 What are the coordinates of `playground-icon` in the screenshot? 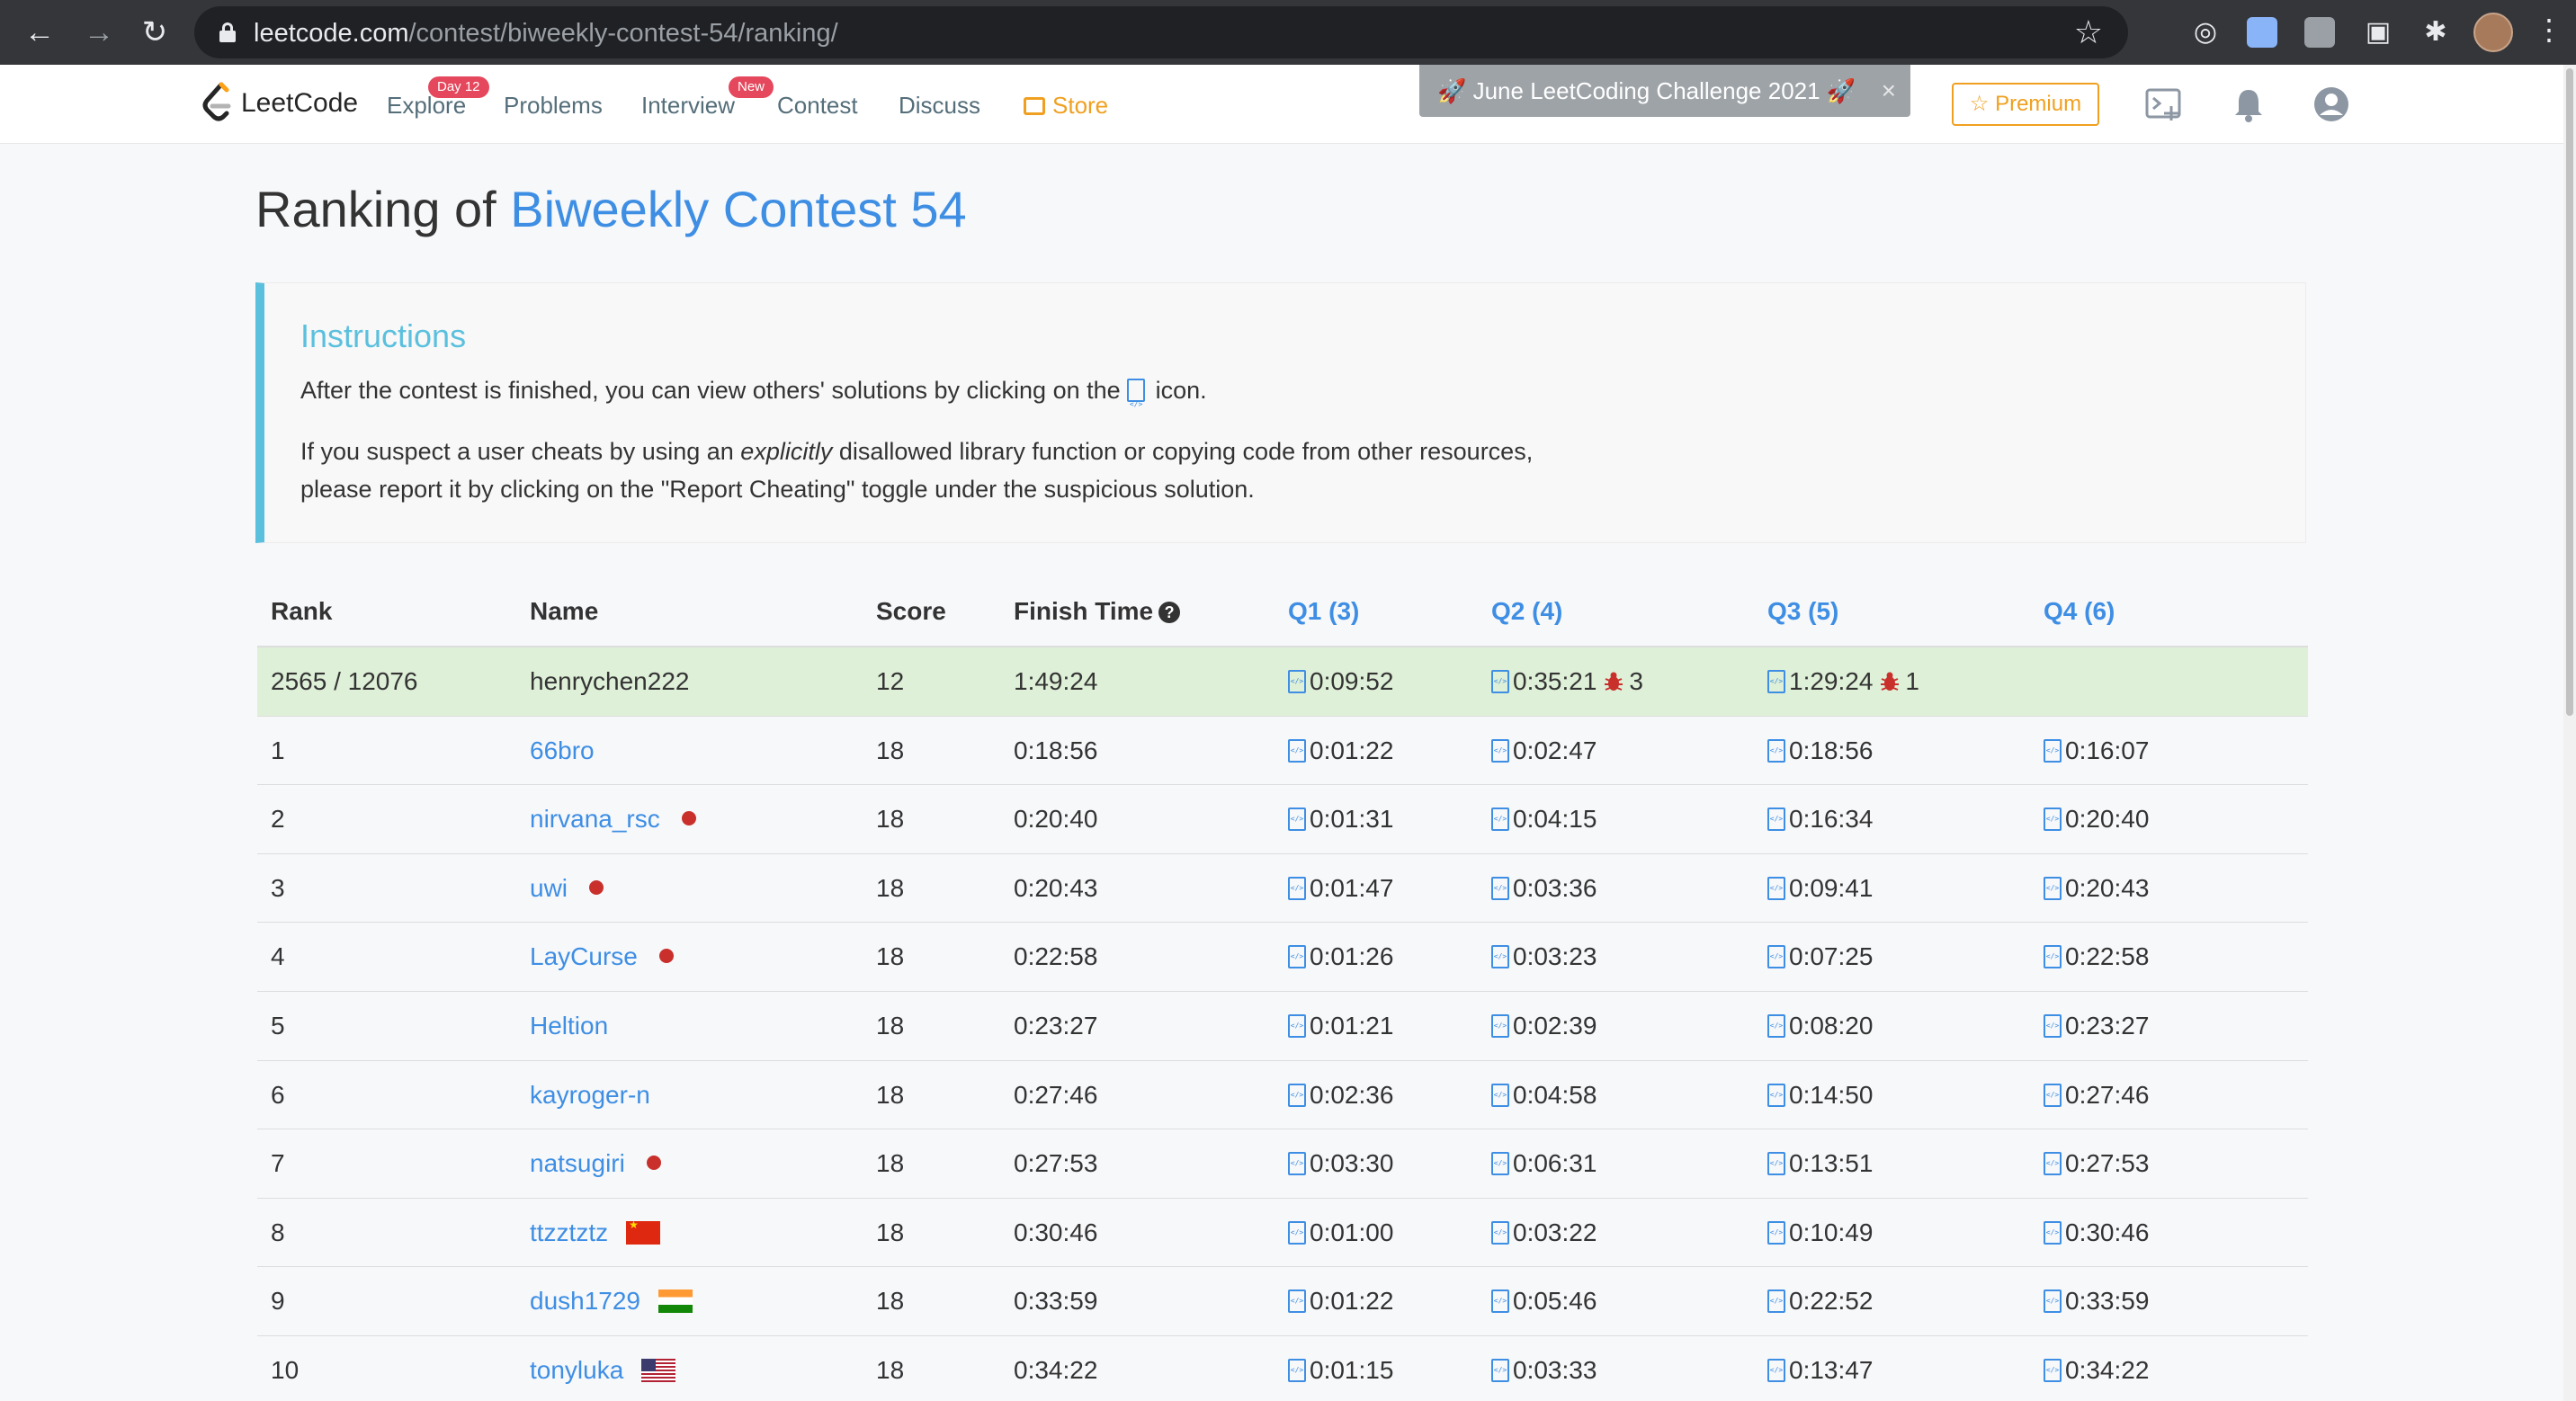 It's located at (2164, 104).